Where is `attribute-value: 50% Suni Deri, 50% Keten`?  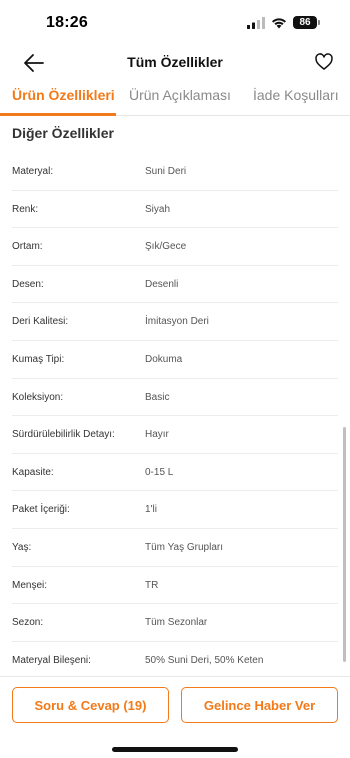 attribute-value: 50% Suni Deri, 50% Keten is located at coordinates (204, 660).